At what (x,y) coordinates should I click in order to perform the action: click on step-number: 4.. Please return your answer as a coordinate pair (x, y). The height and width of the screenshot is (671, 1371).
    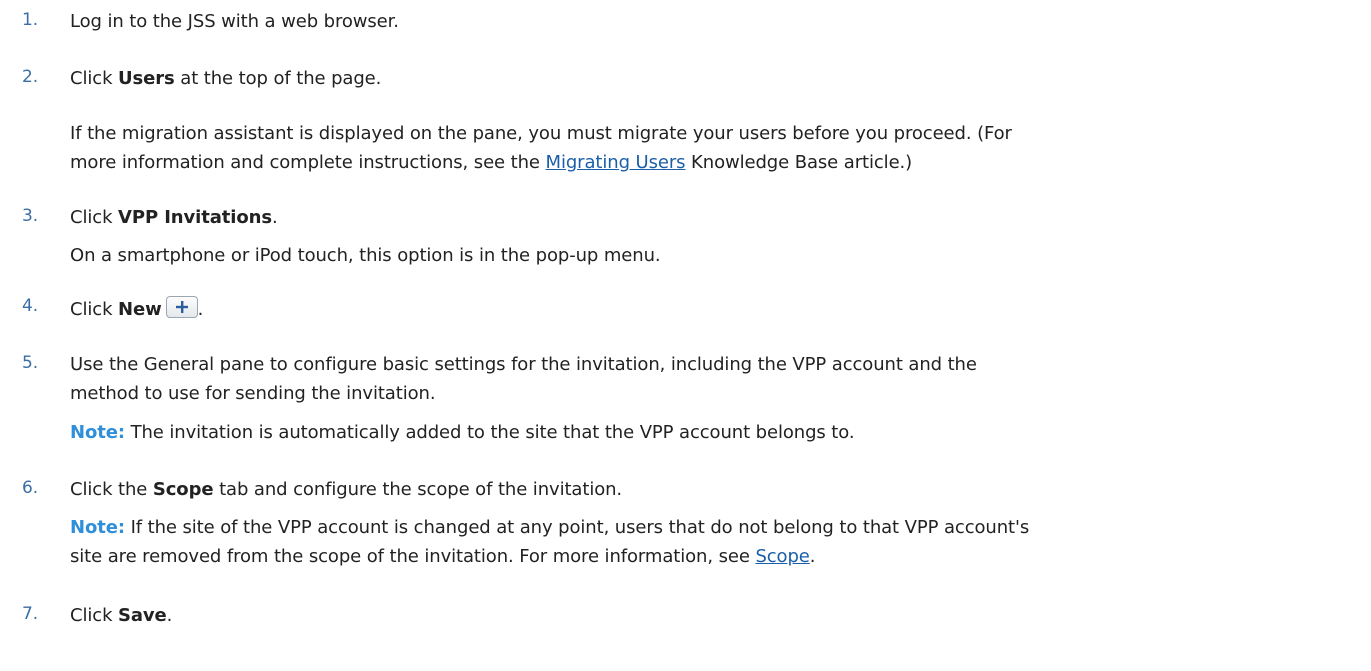
    Looking at the image, I should click on (30, 306).